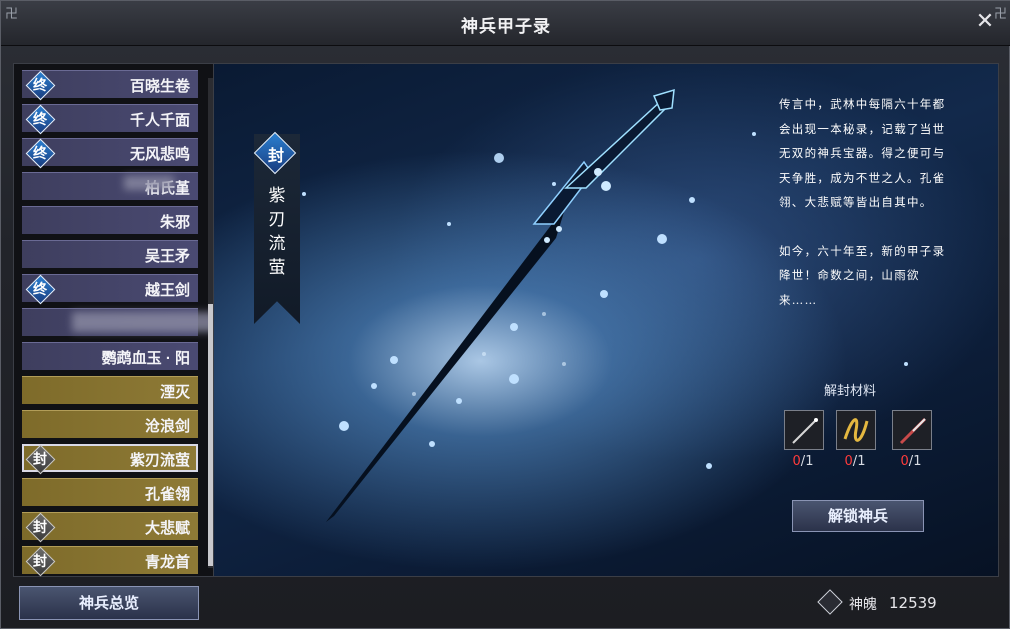 Image resolution: width=1010 pixels, height=629 pixels. What do you see at coordinates (110, 424) in the screenshot?
I see `weapon-list-item: 沧浪剑` at bounding box center [110, 424].